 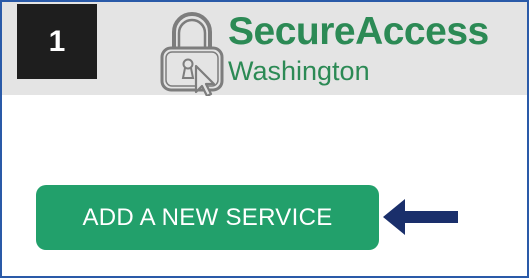 What do you see at coordinates (358, 31) in the screenshot?
I see `brand-name: SecureAccess` at bounding box center [358, 31].